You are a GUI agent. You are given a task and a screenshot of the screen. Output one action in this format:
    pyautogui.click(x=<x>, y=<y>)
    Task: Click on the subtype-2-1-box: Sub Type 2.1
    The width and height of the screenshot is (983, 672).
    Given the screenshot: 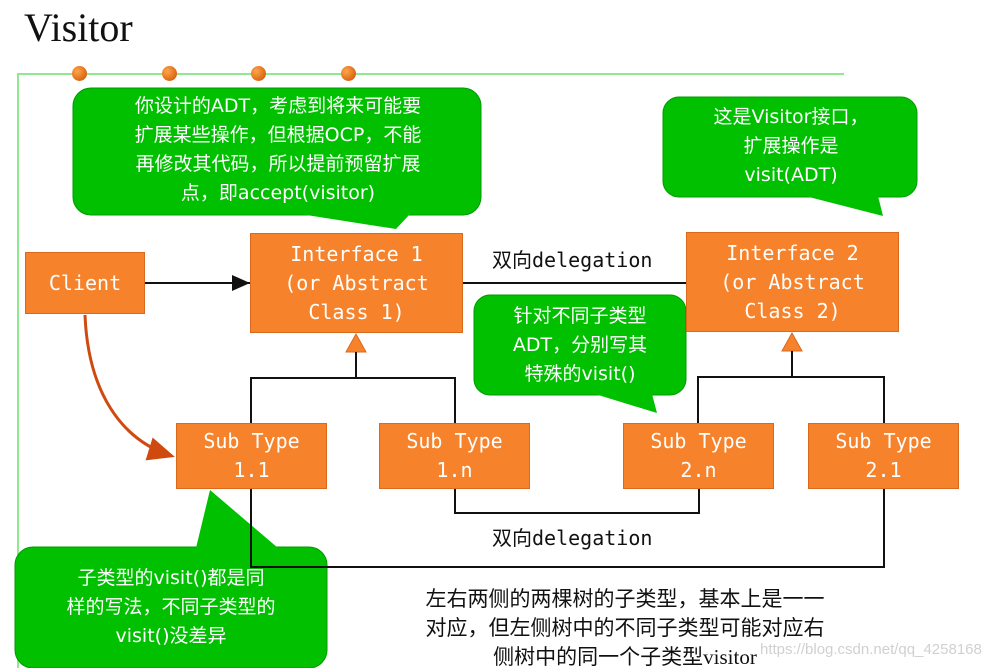 What is the action you would take?
    pyautogui.click(x=883, y=456)
    